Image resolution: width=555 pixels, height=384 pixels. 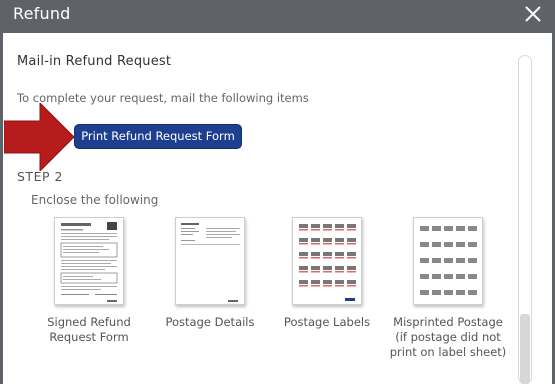 I want to click on dialog-title: Refund, so click(x=42, y=13).